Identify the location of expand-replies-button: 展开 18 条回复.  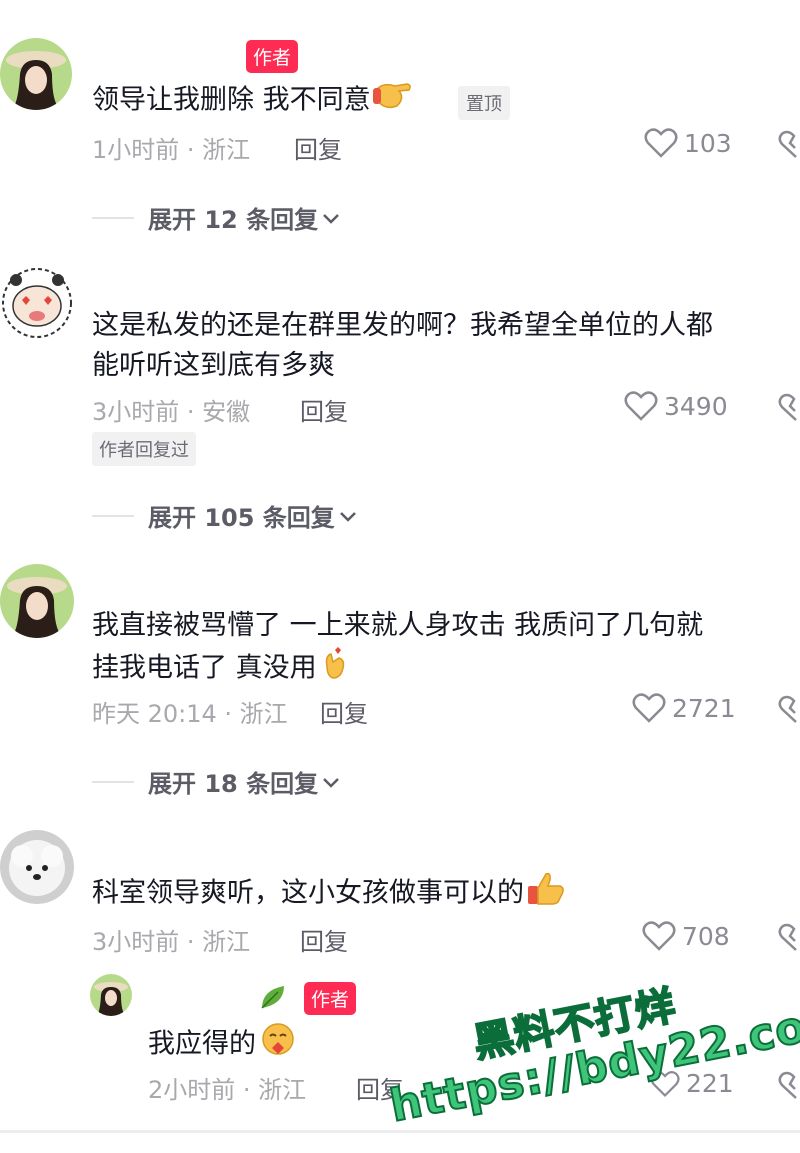
(217, 781).